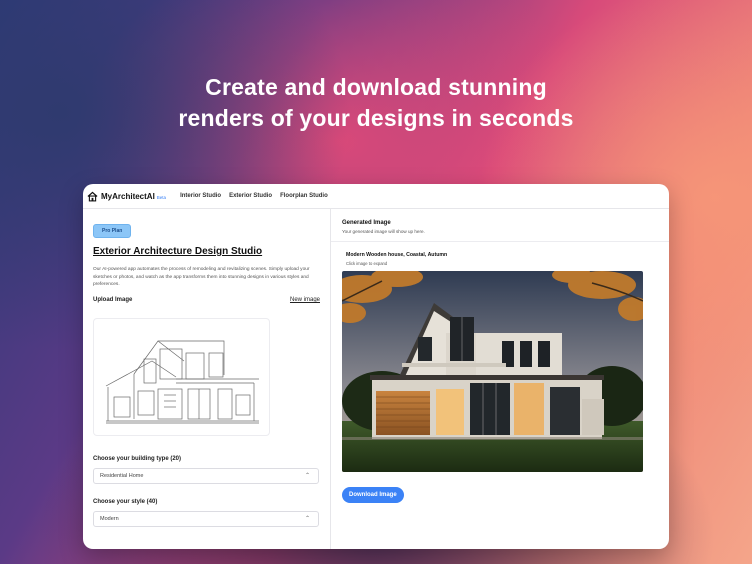 The image size is (752, 564). Describe the element at coordinates (492, 371) in the screenshot. I see `generated-render` at that location.